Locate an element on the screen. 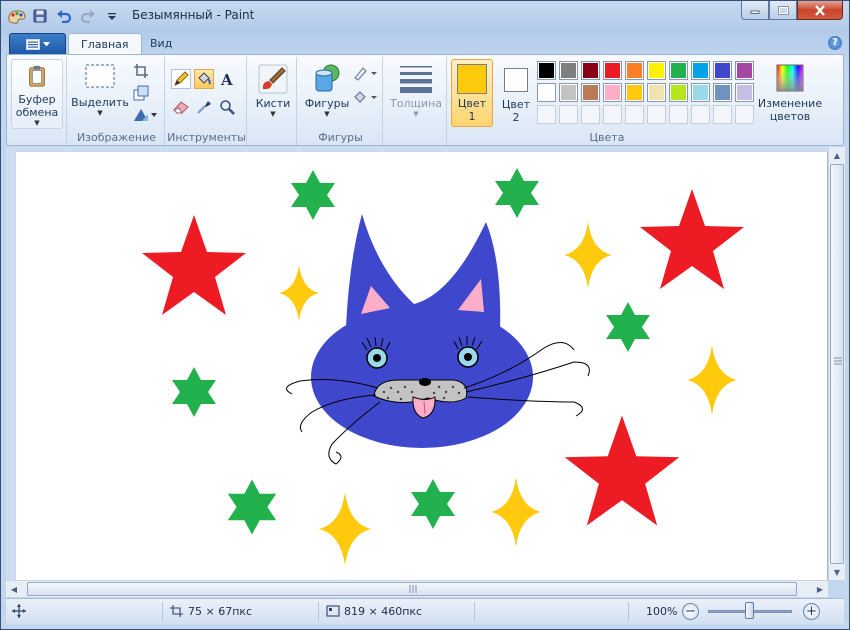 Image resolution: width=850 pixels, height=630 pixels. clipboard-button: Буфер обмена ▼ is located at coordinates (37, 94).